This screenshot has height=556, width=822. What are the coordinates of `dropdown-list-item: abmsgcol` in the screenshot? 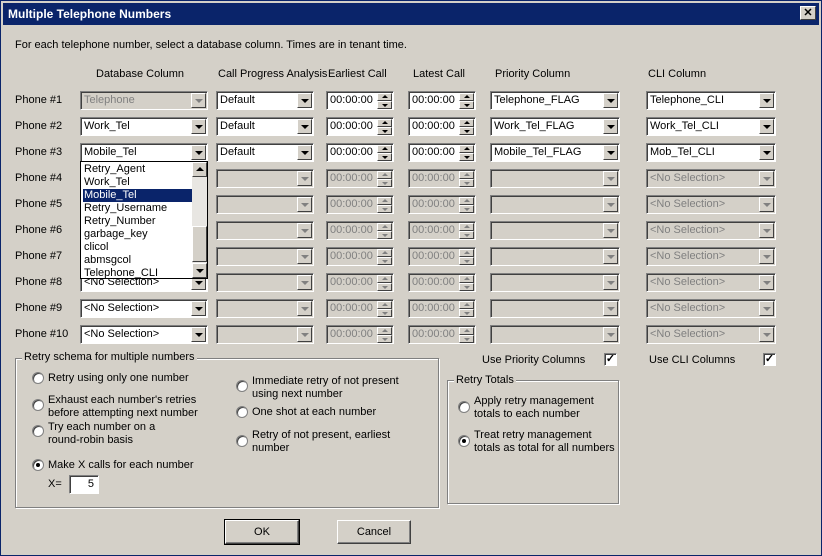 It's located at (138, 260).